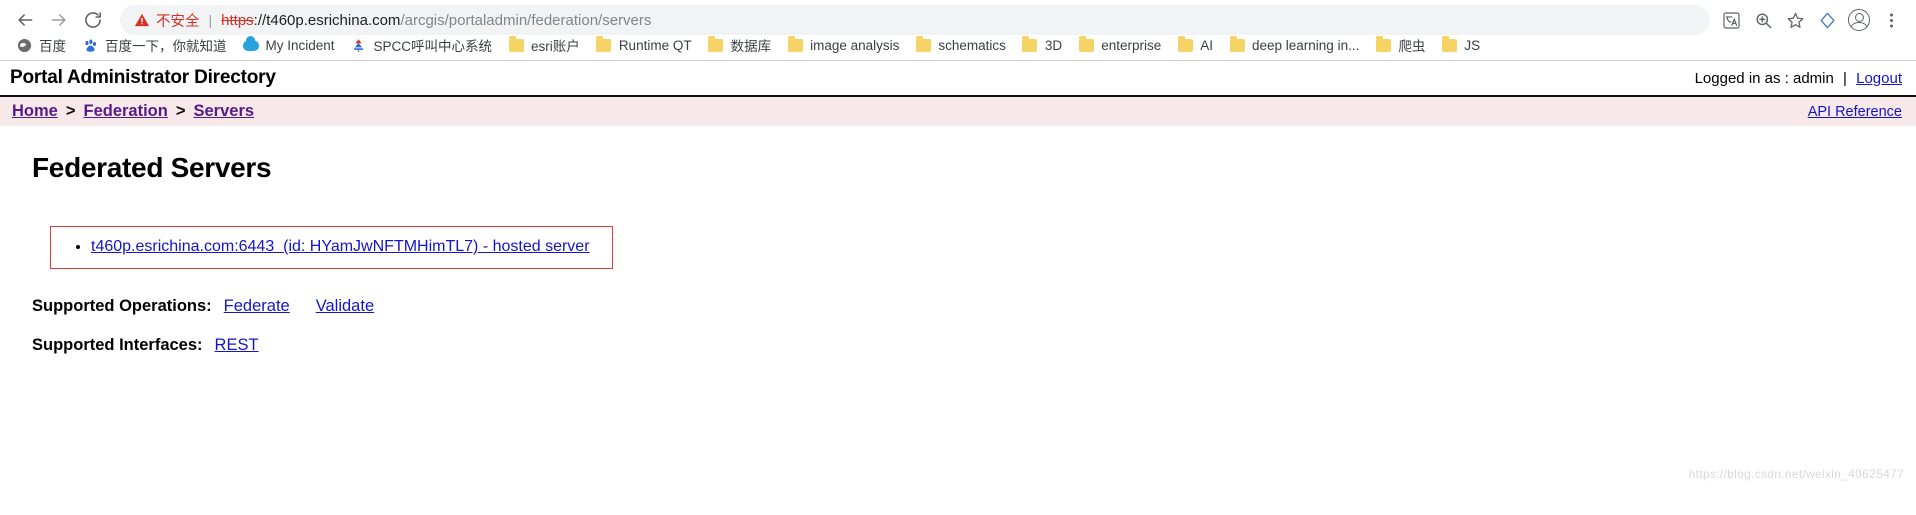 This screenshot has height=515, width=1916. Describe the element at coordinates (300, 45) in the screenshot. I see `bookmark-label: My Incident` at that location.